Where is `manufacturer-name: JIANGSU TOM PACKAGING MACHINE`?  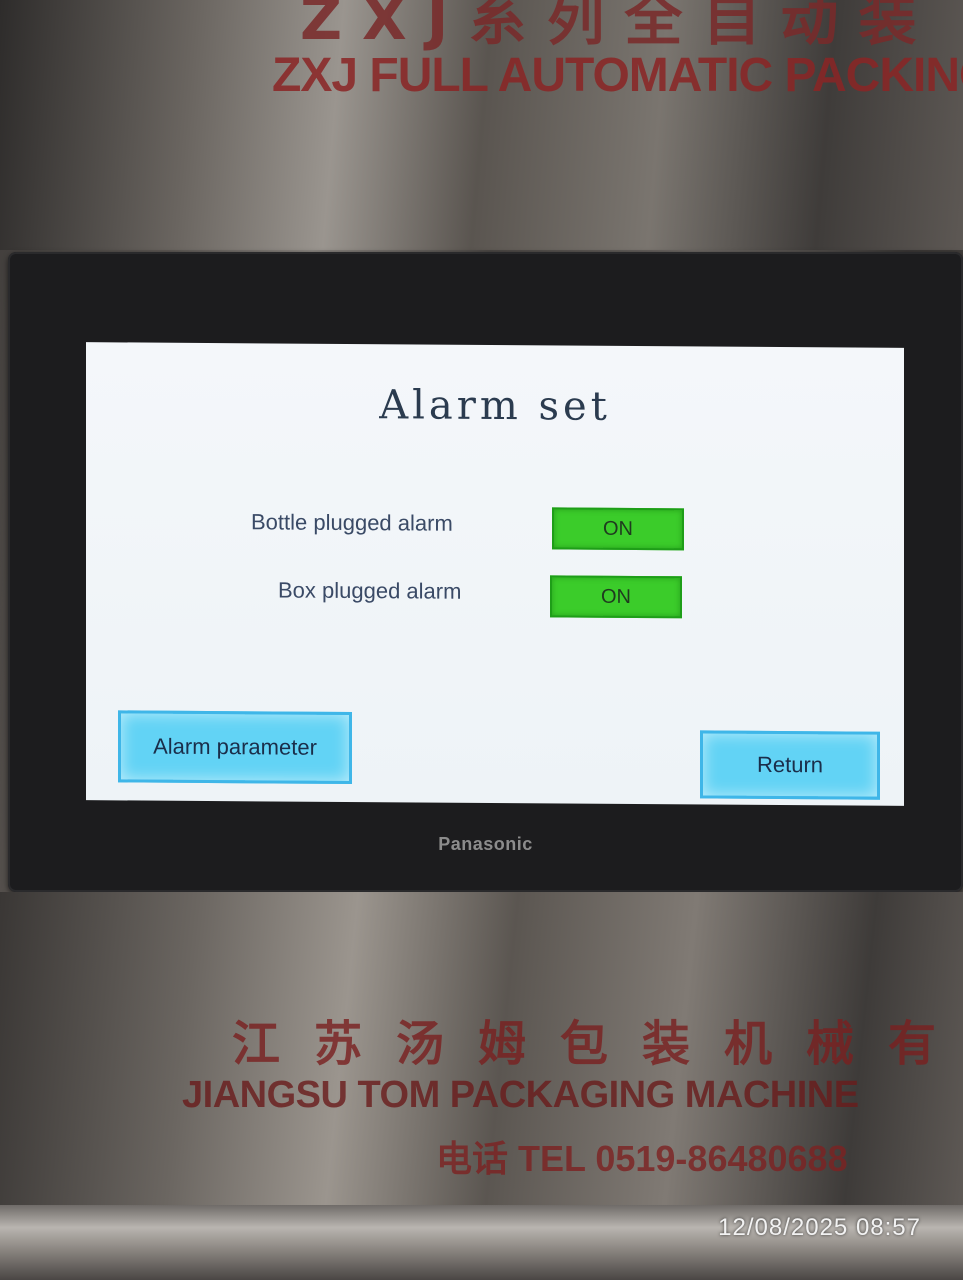
manufacturer-name: JIANGSU TOM PACKAGING MACHINE is located at coordinates (520, 1095).